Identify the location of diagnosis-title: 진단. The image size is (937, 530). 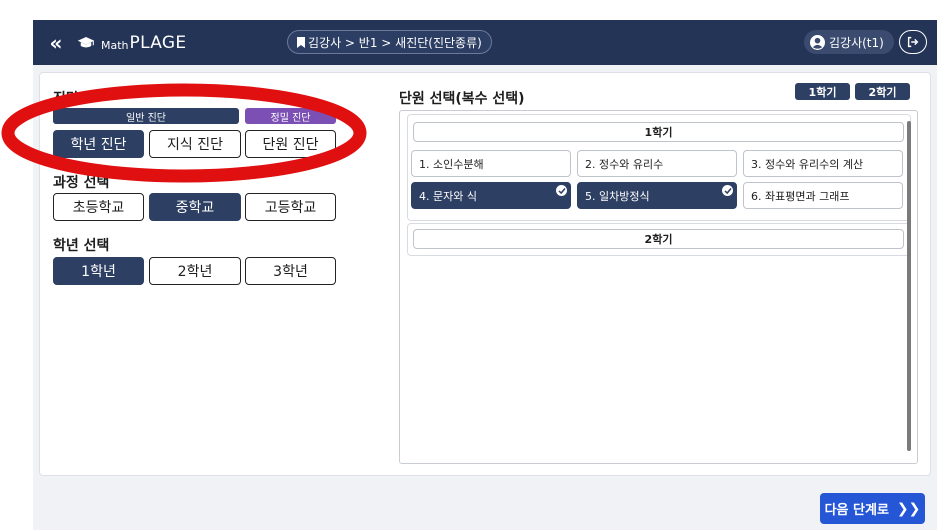
(66, 99).